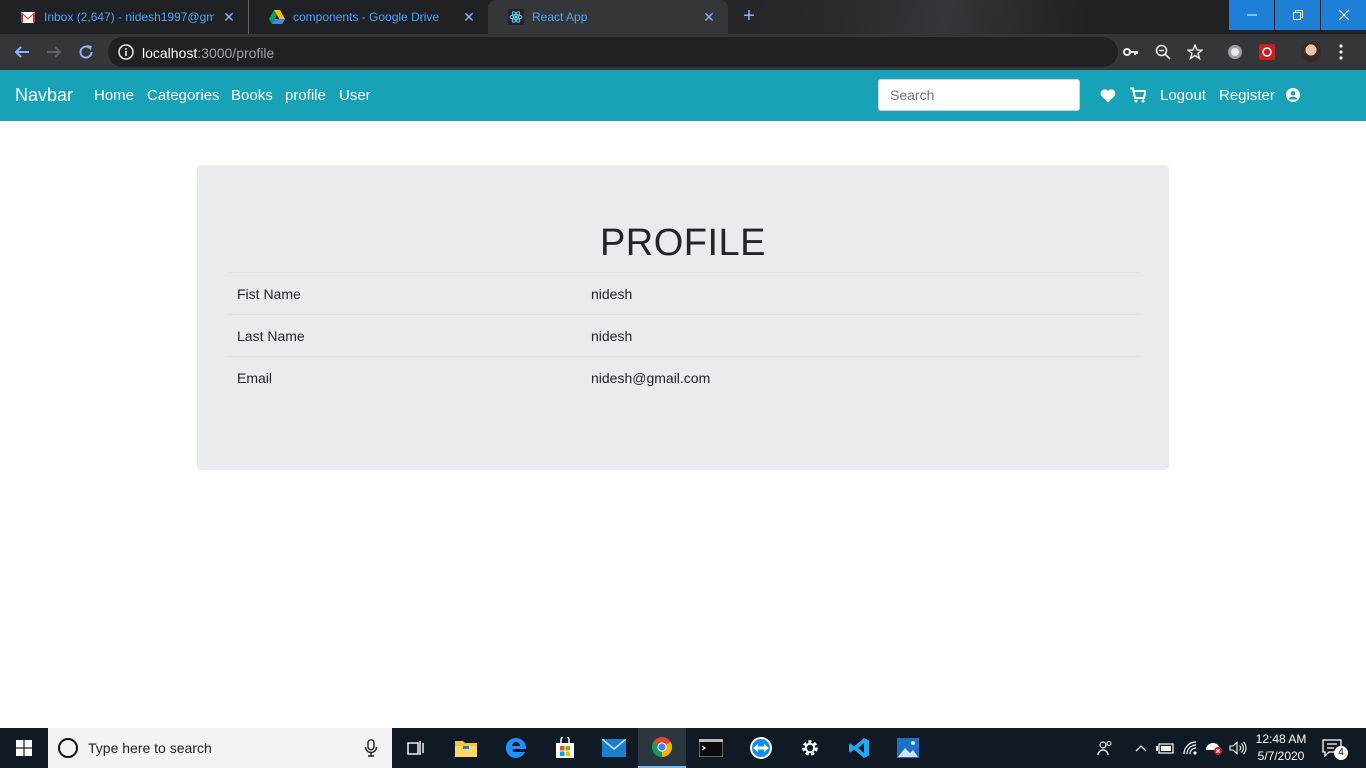 Image resolution: width=1366 pixels, height=768 pixels. I want to click on taskbar-terminal, so click(711, 748).